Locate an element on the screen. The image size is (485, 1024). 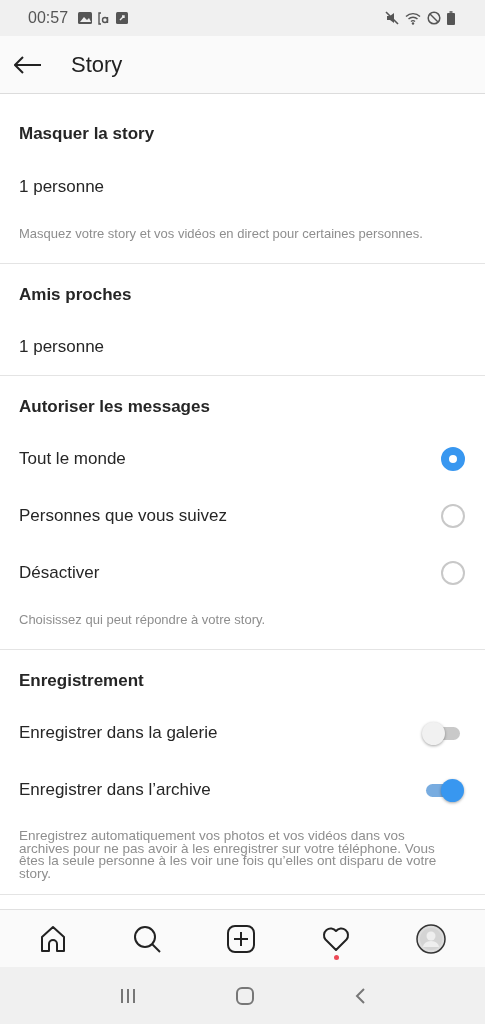
option-label: Tout le monde is located at coordinates (72, 458).